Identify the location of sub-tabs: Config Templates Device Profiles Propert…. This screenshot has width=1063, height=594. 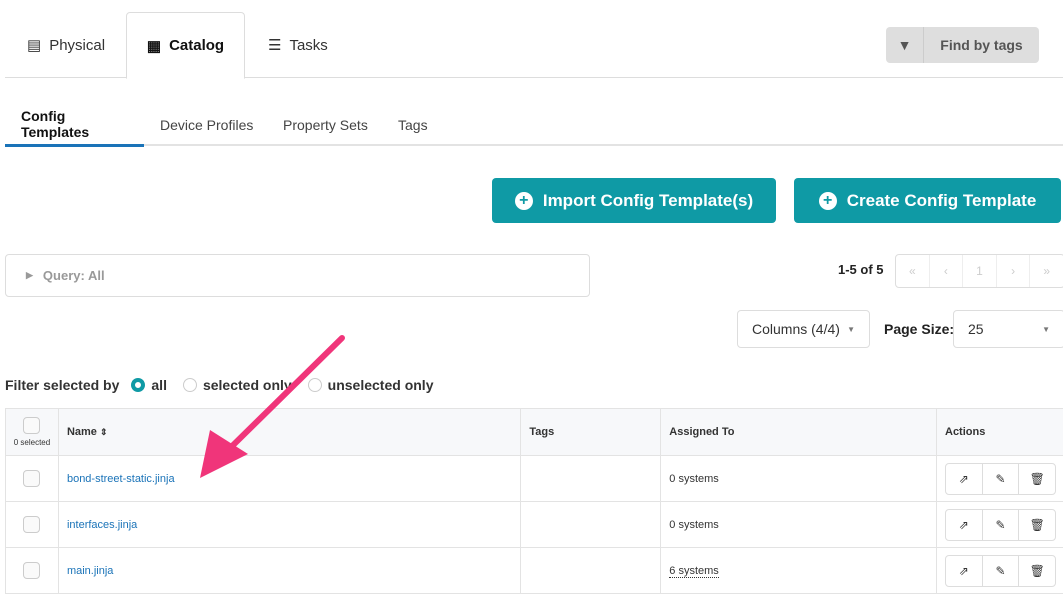
(534, 125).